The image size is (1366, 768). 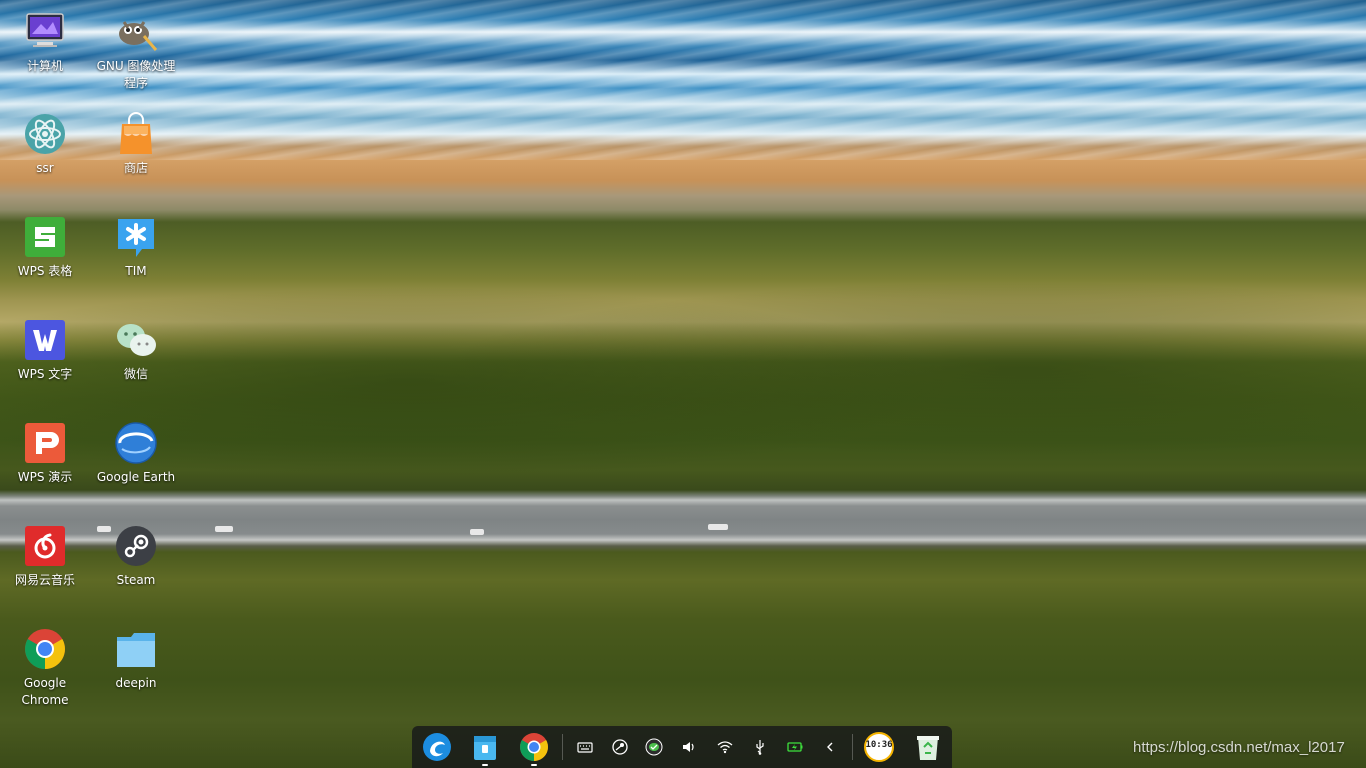 I want to click on watermark: https://blog.csdn.net/max_l2017, so click(x=1239, y=747).